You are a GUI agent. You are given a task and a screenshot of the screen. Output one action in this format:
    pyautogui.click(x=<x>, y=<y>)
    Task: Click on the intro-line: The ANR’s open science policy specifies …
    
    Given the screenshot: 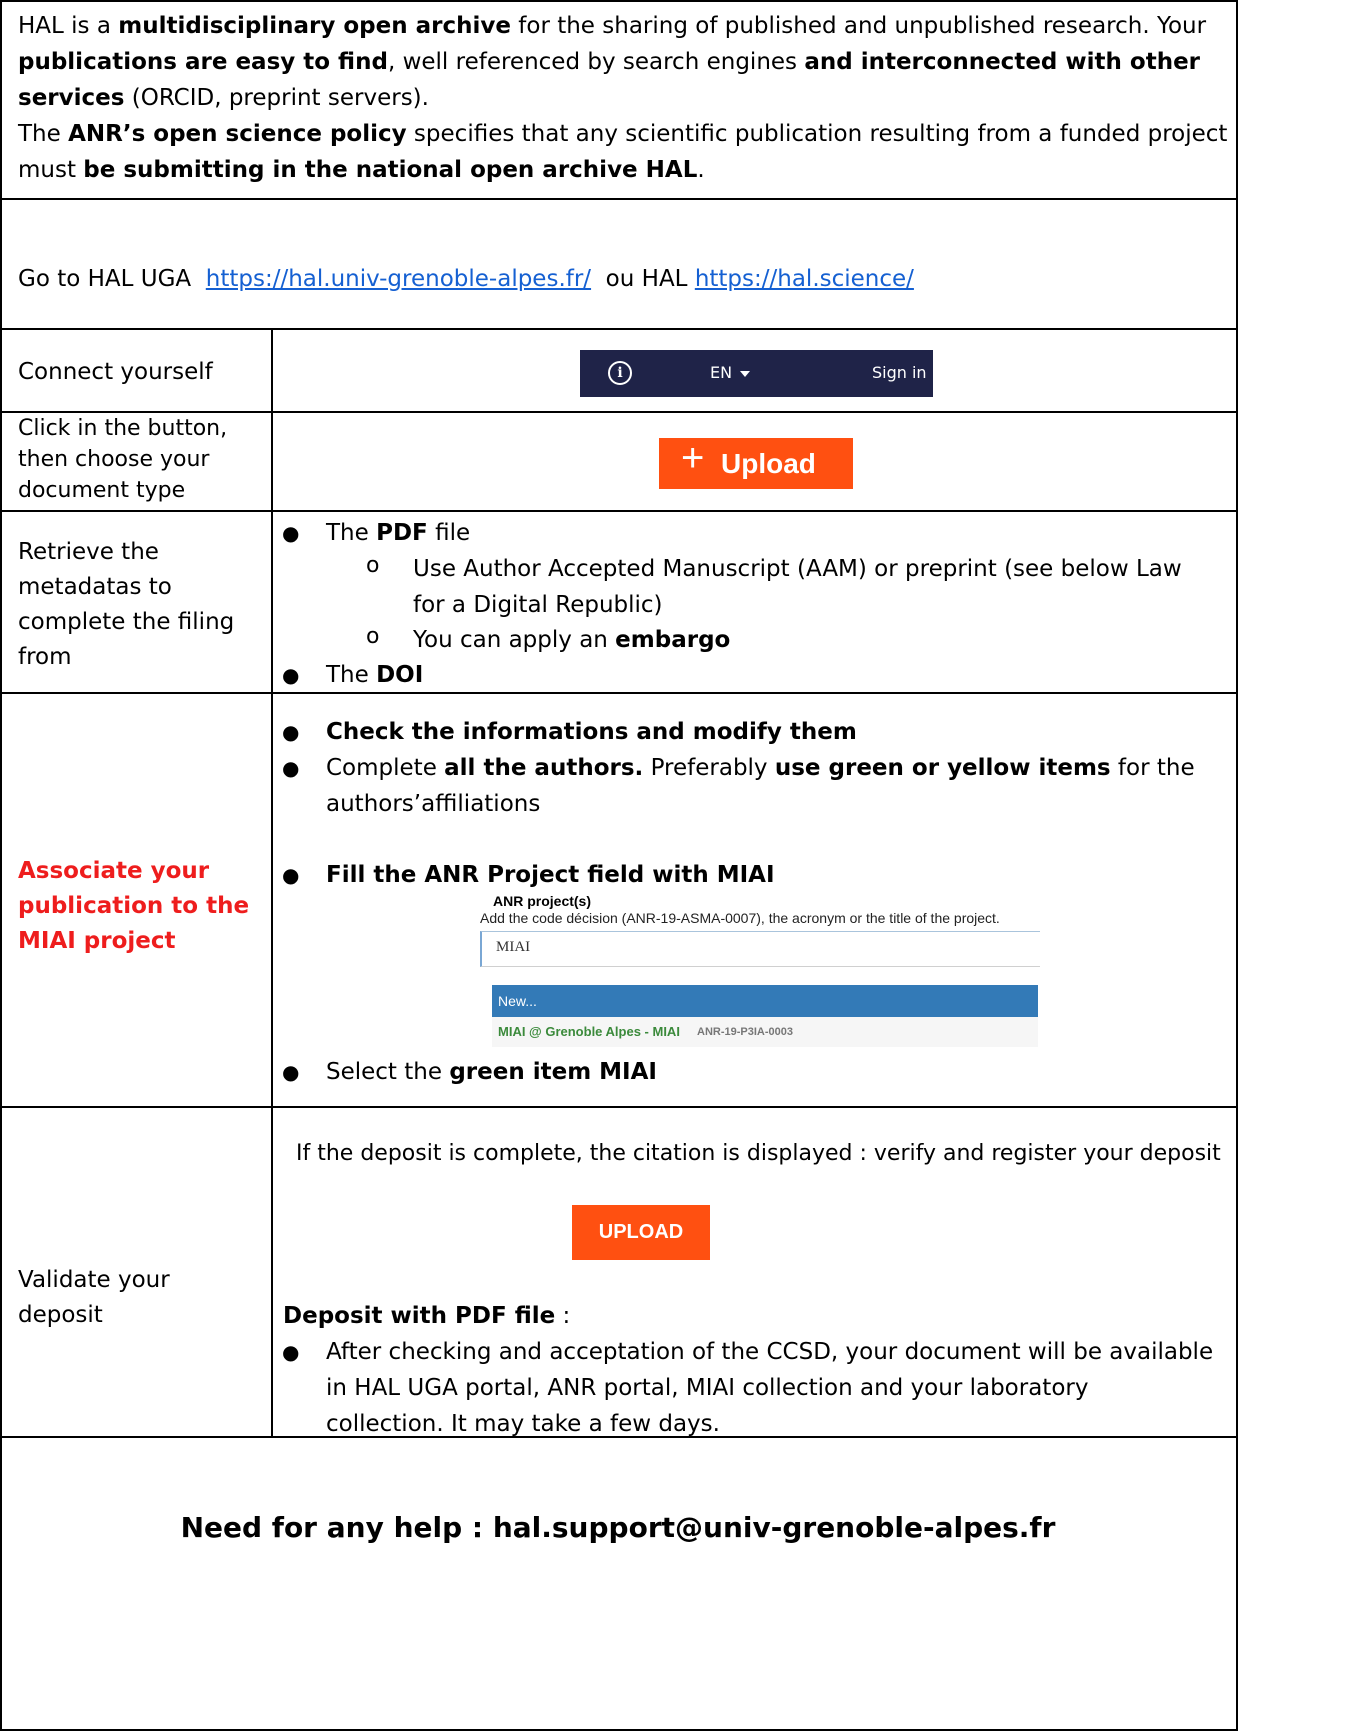 What is the action you would take?
    pyautogui.click(x=623, y=134)
    